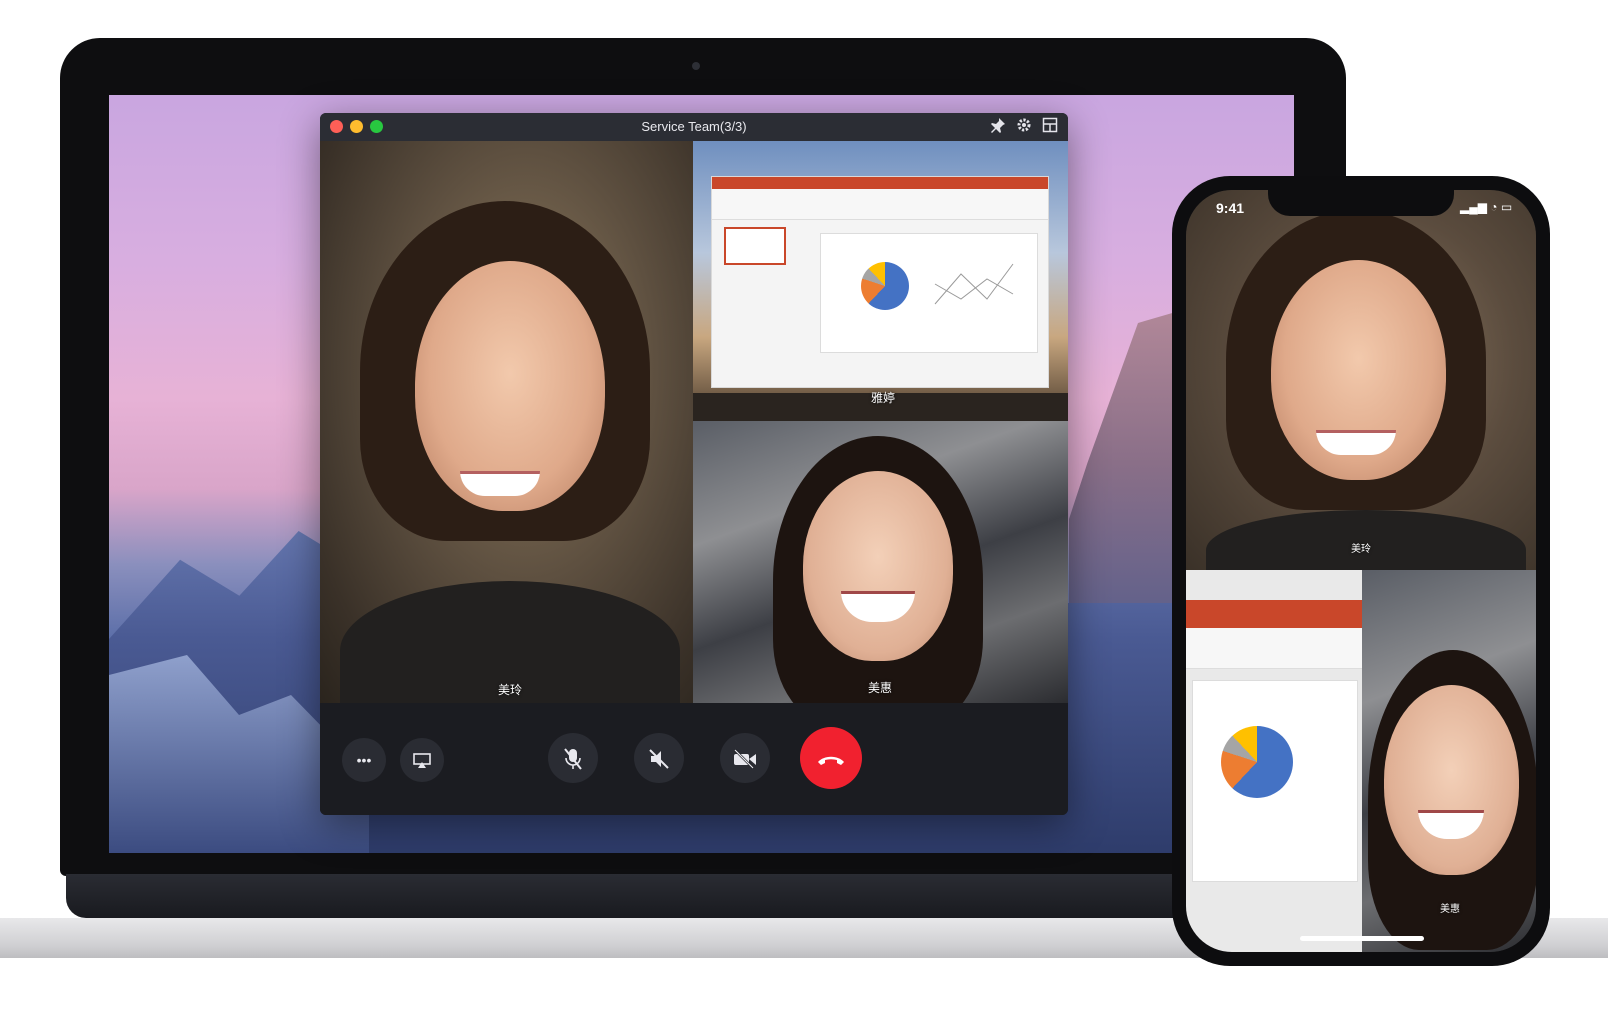 The image size is (1608, 1022). I want to click on laptop-camera, so click(696, 66).